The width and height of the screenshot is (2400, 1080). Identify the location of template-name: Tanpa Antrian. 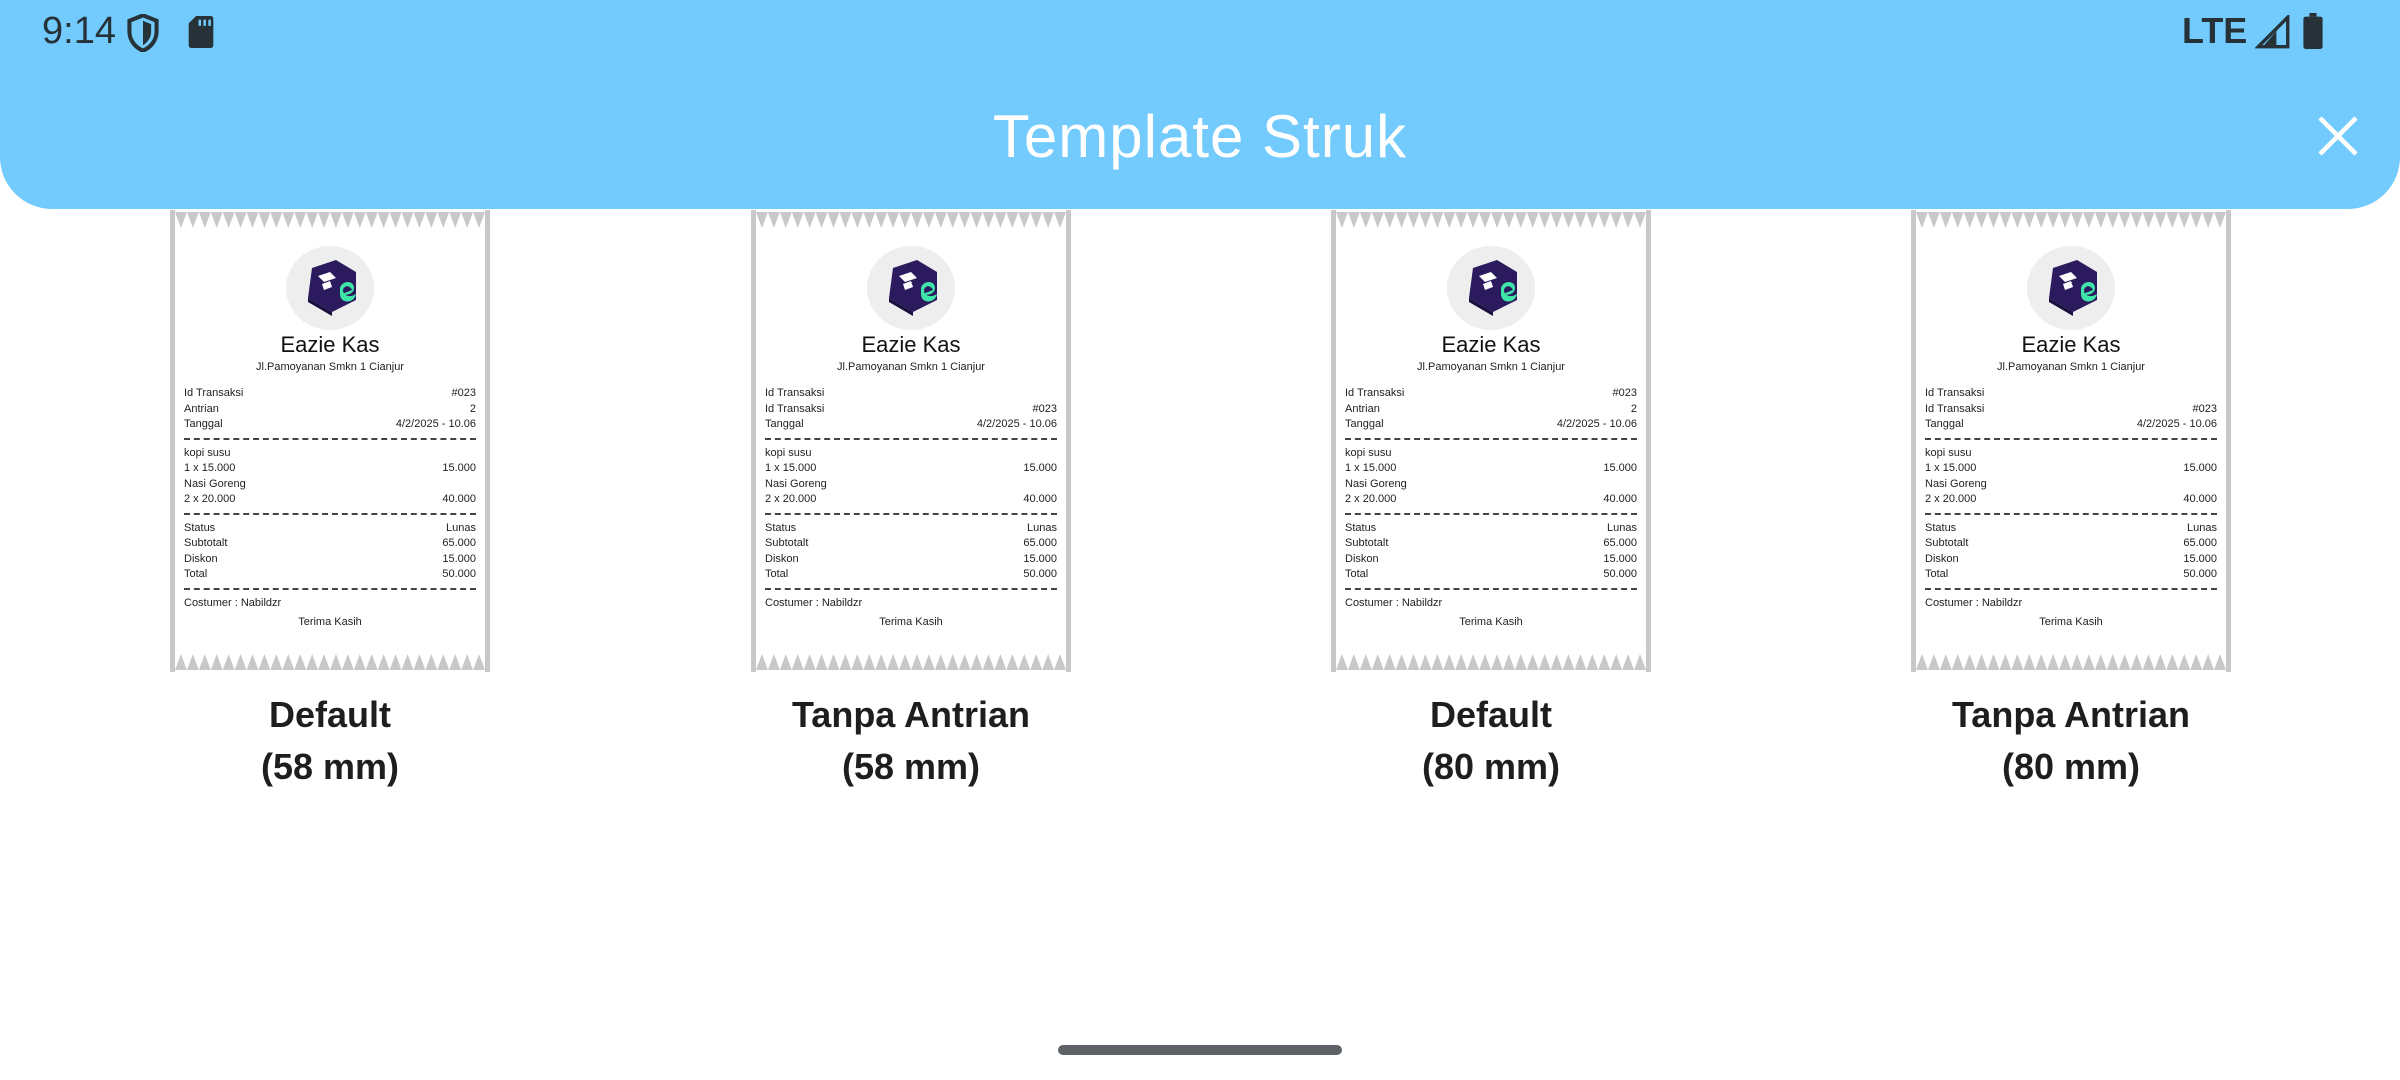
(2070, 714).